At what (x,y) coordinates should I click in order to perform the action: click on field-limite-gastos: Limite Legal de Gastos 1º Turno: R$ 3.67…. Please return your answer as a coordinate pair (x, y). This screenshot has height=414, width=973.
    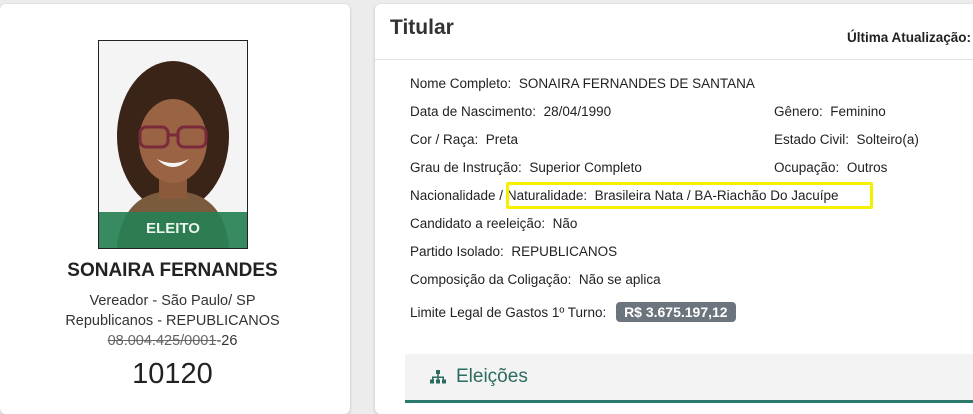
    Looking at the image, I should click on (573, 312).